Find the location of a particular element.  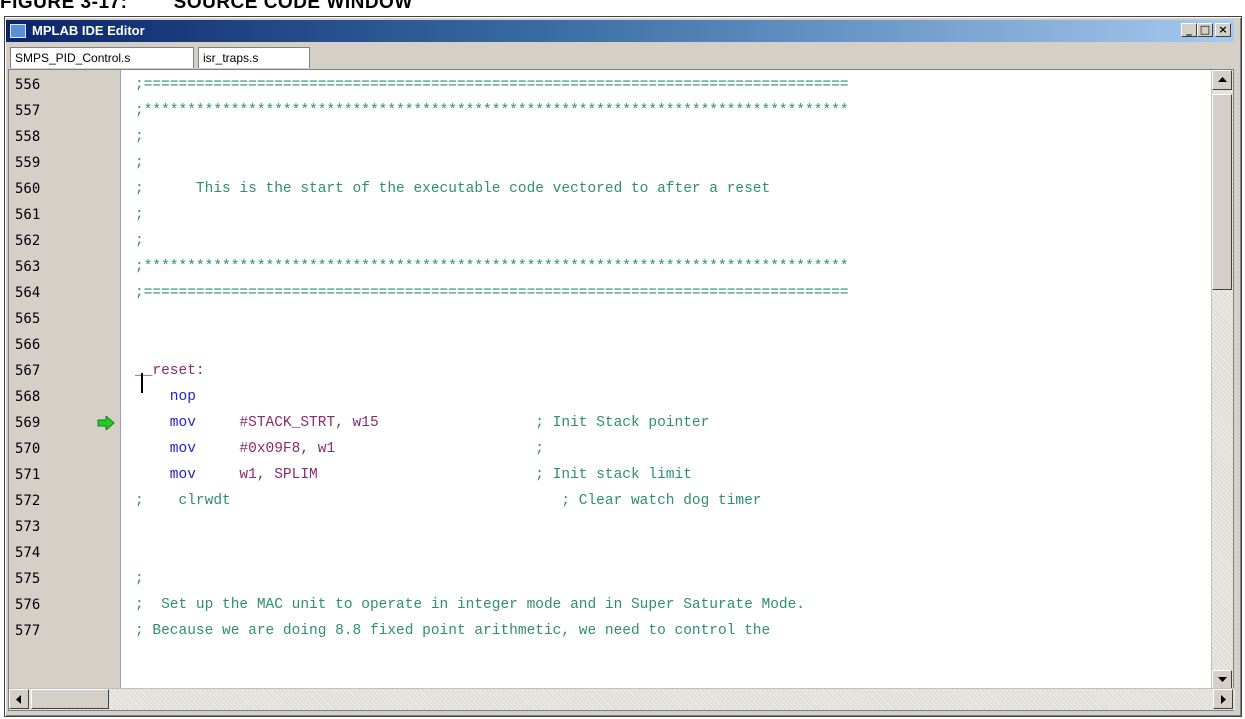

line-number: 563 is located at coordinates (28, 267).